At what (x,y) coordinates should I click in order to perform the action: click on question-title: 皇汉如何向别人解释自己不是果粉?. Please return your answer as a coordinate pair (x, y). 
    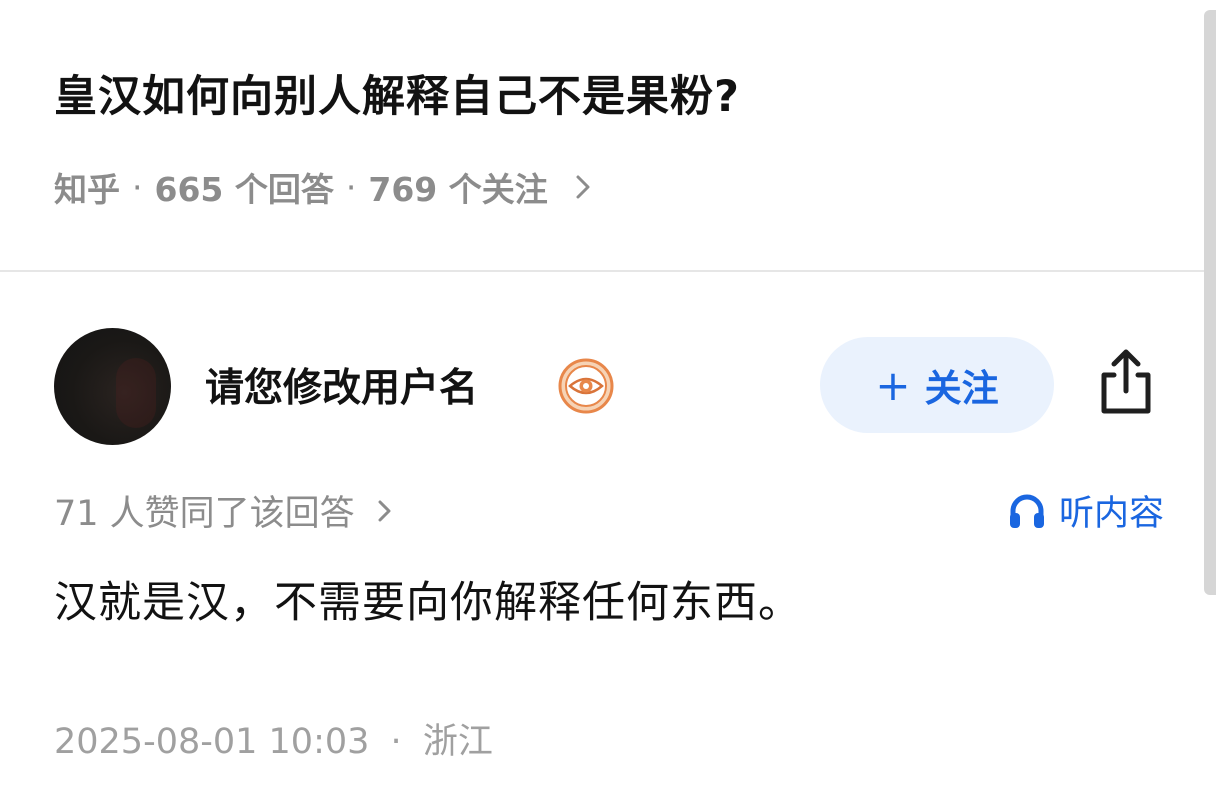
    Looking at the image, I should click on (397, 93).